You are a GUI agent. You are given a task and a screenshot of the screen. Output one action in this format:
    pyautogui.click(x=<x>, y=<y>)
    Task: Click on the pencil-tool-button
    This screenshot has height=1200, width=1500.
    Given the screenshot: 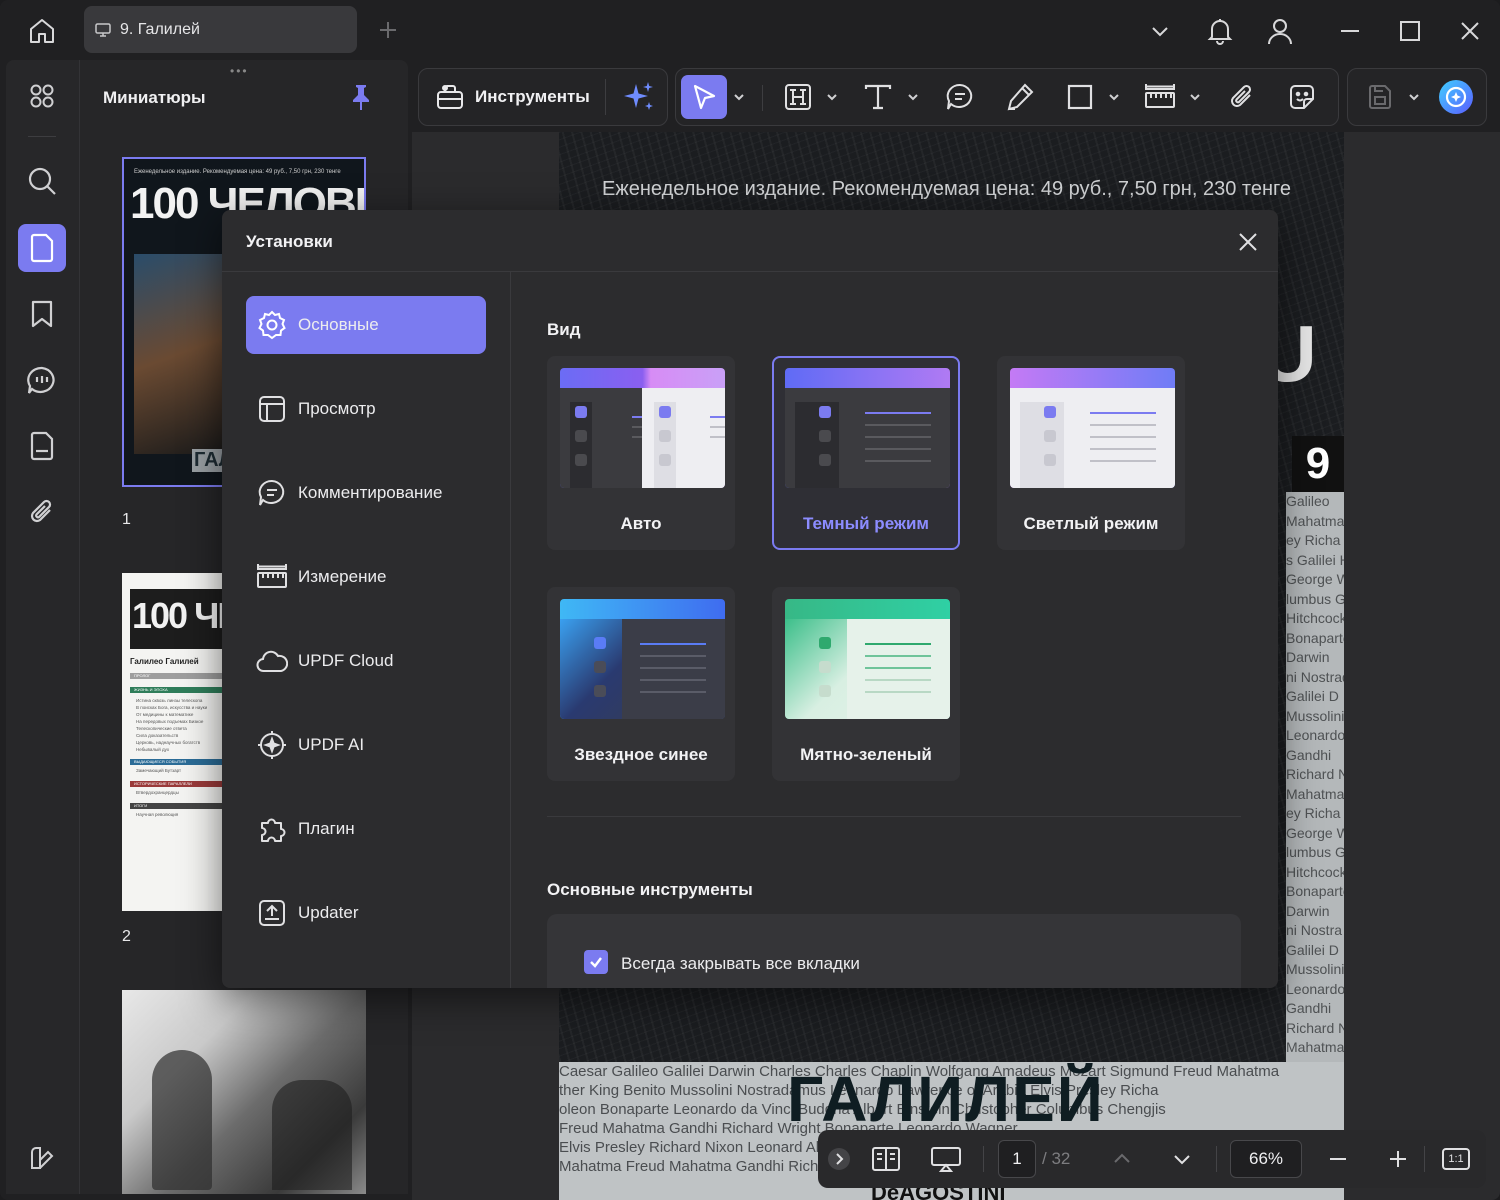 What is the action you would take?
    pyautogui.click(x=1020, y=97)
    